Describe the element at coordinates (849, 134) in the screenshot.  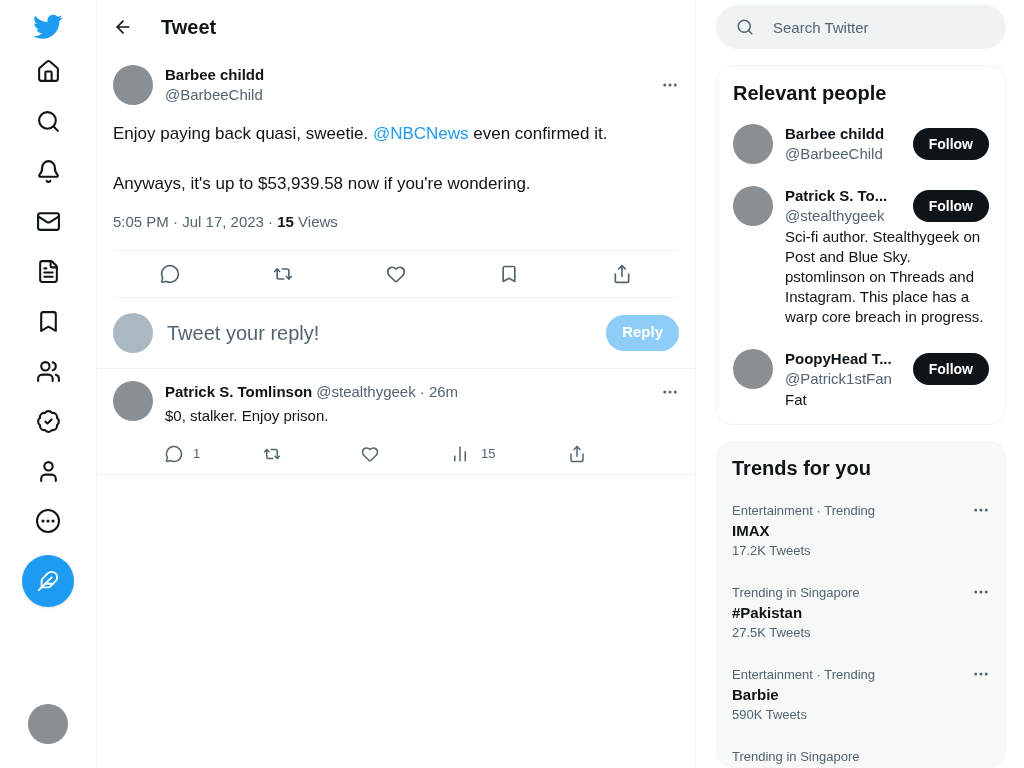
I see `person-name: Barbee childd` at that location.